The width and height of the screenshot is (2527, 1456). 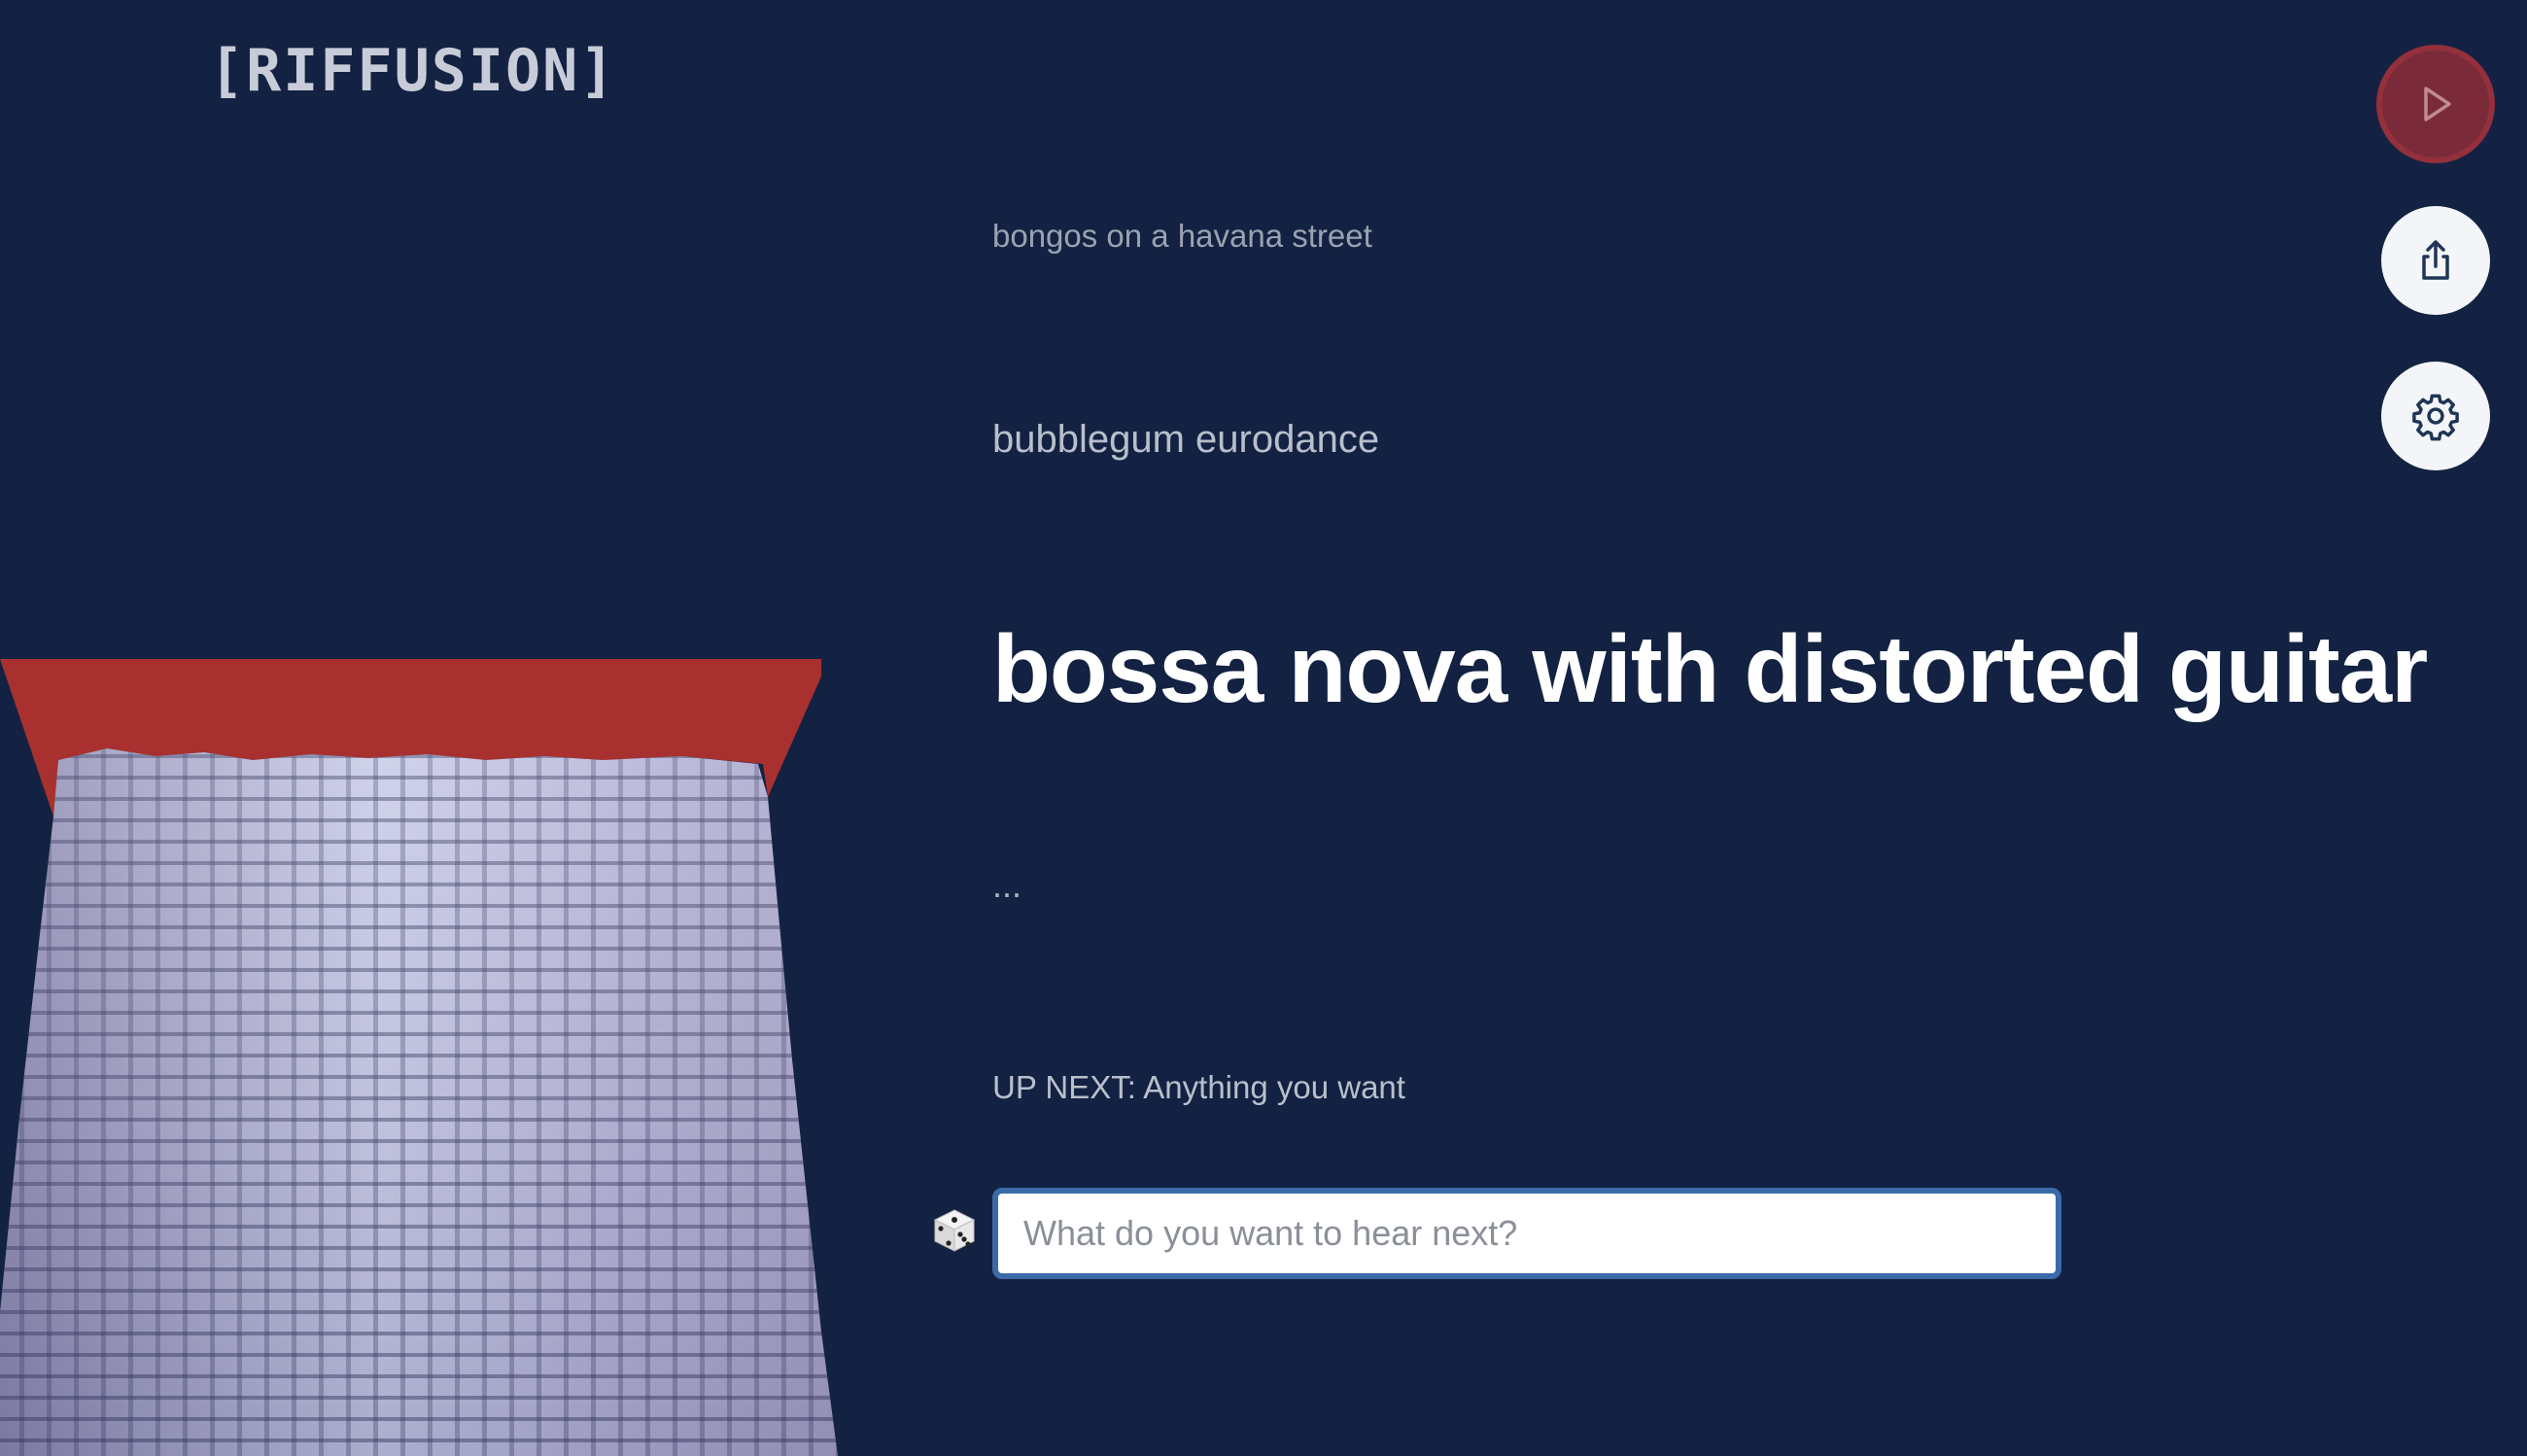 I want to click on share-button, so click(x=2435, y=260).